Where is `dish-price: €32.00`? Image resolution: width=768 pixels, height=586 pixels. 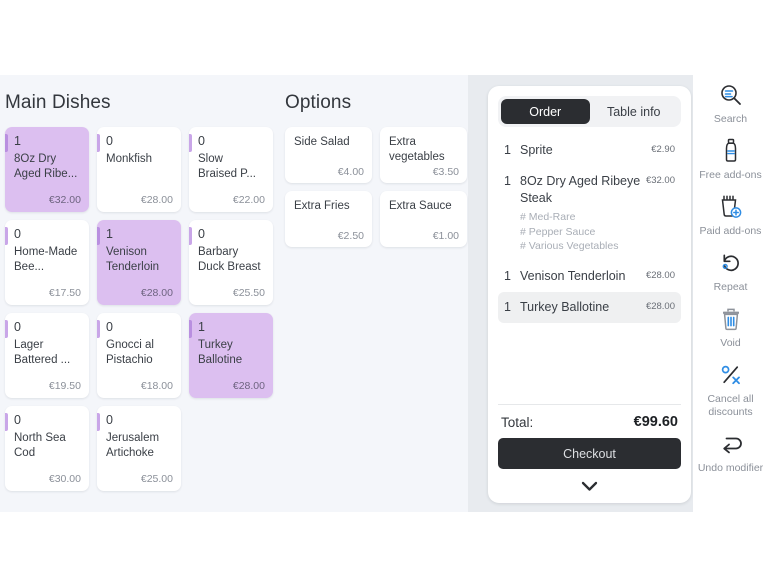
dish-price: €32.00 is located at coordinates (64, 200).